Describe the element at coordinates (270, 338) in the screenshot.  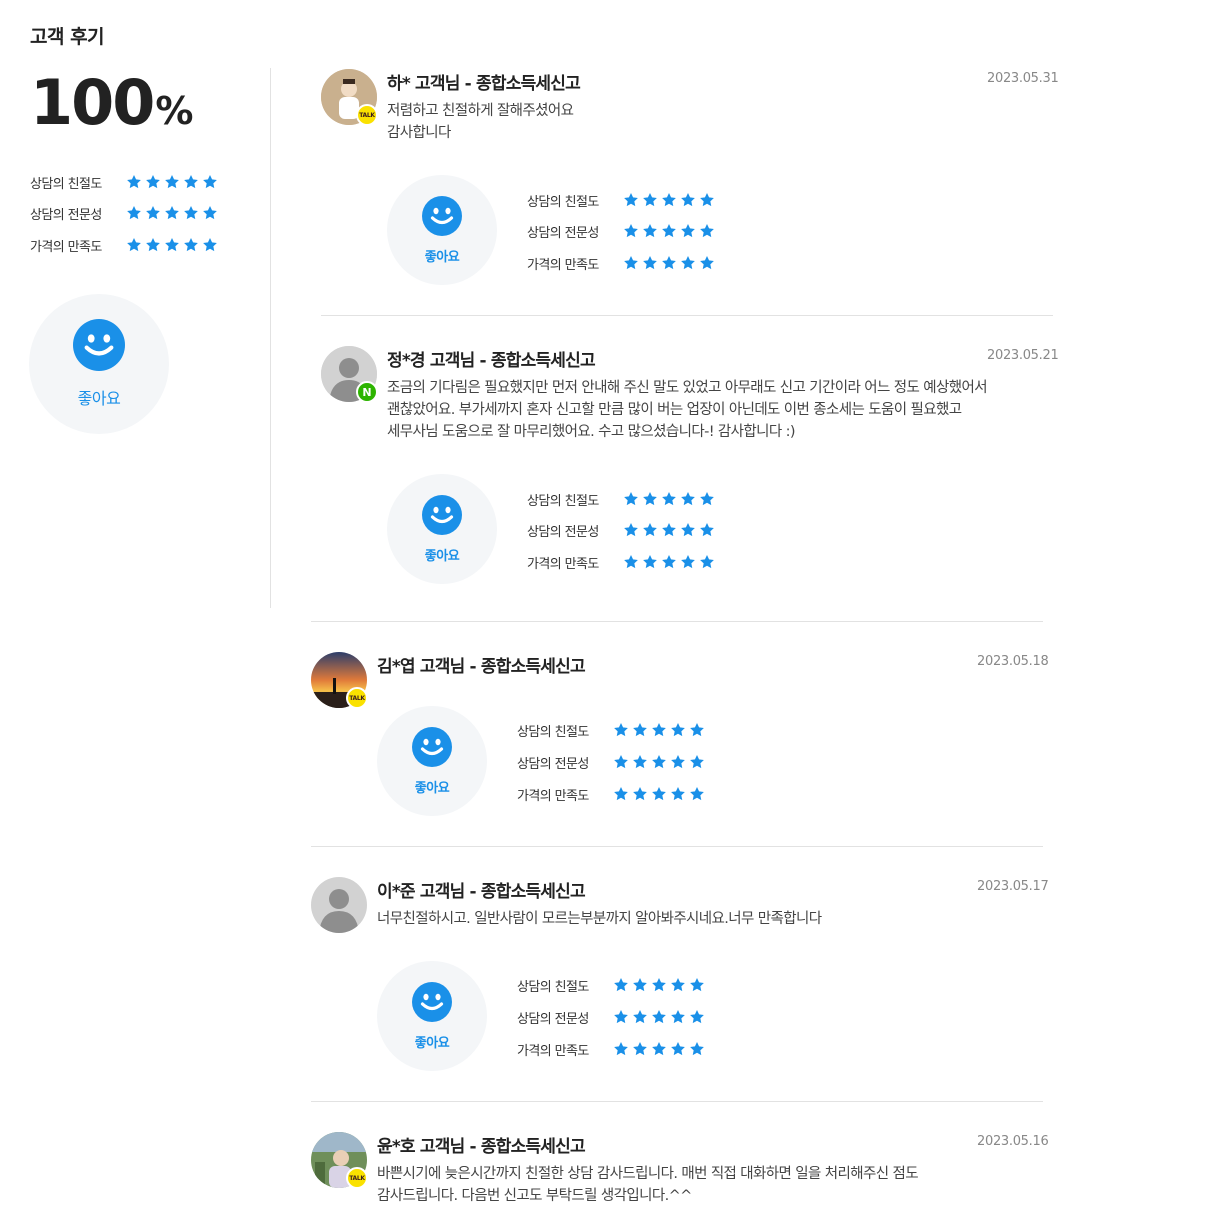
I see `column-divider` at that location.